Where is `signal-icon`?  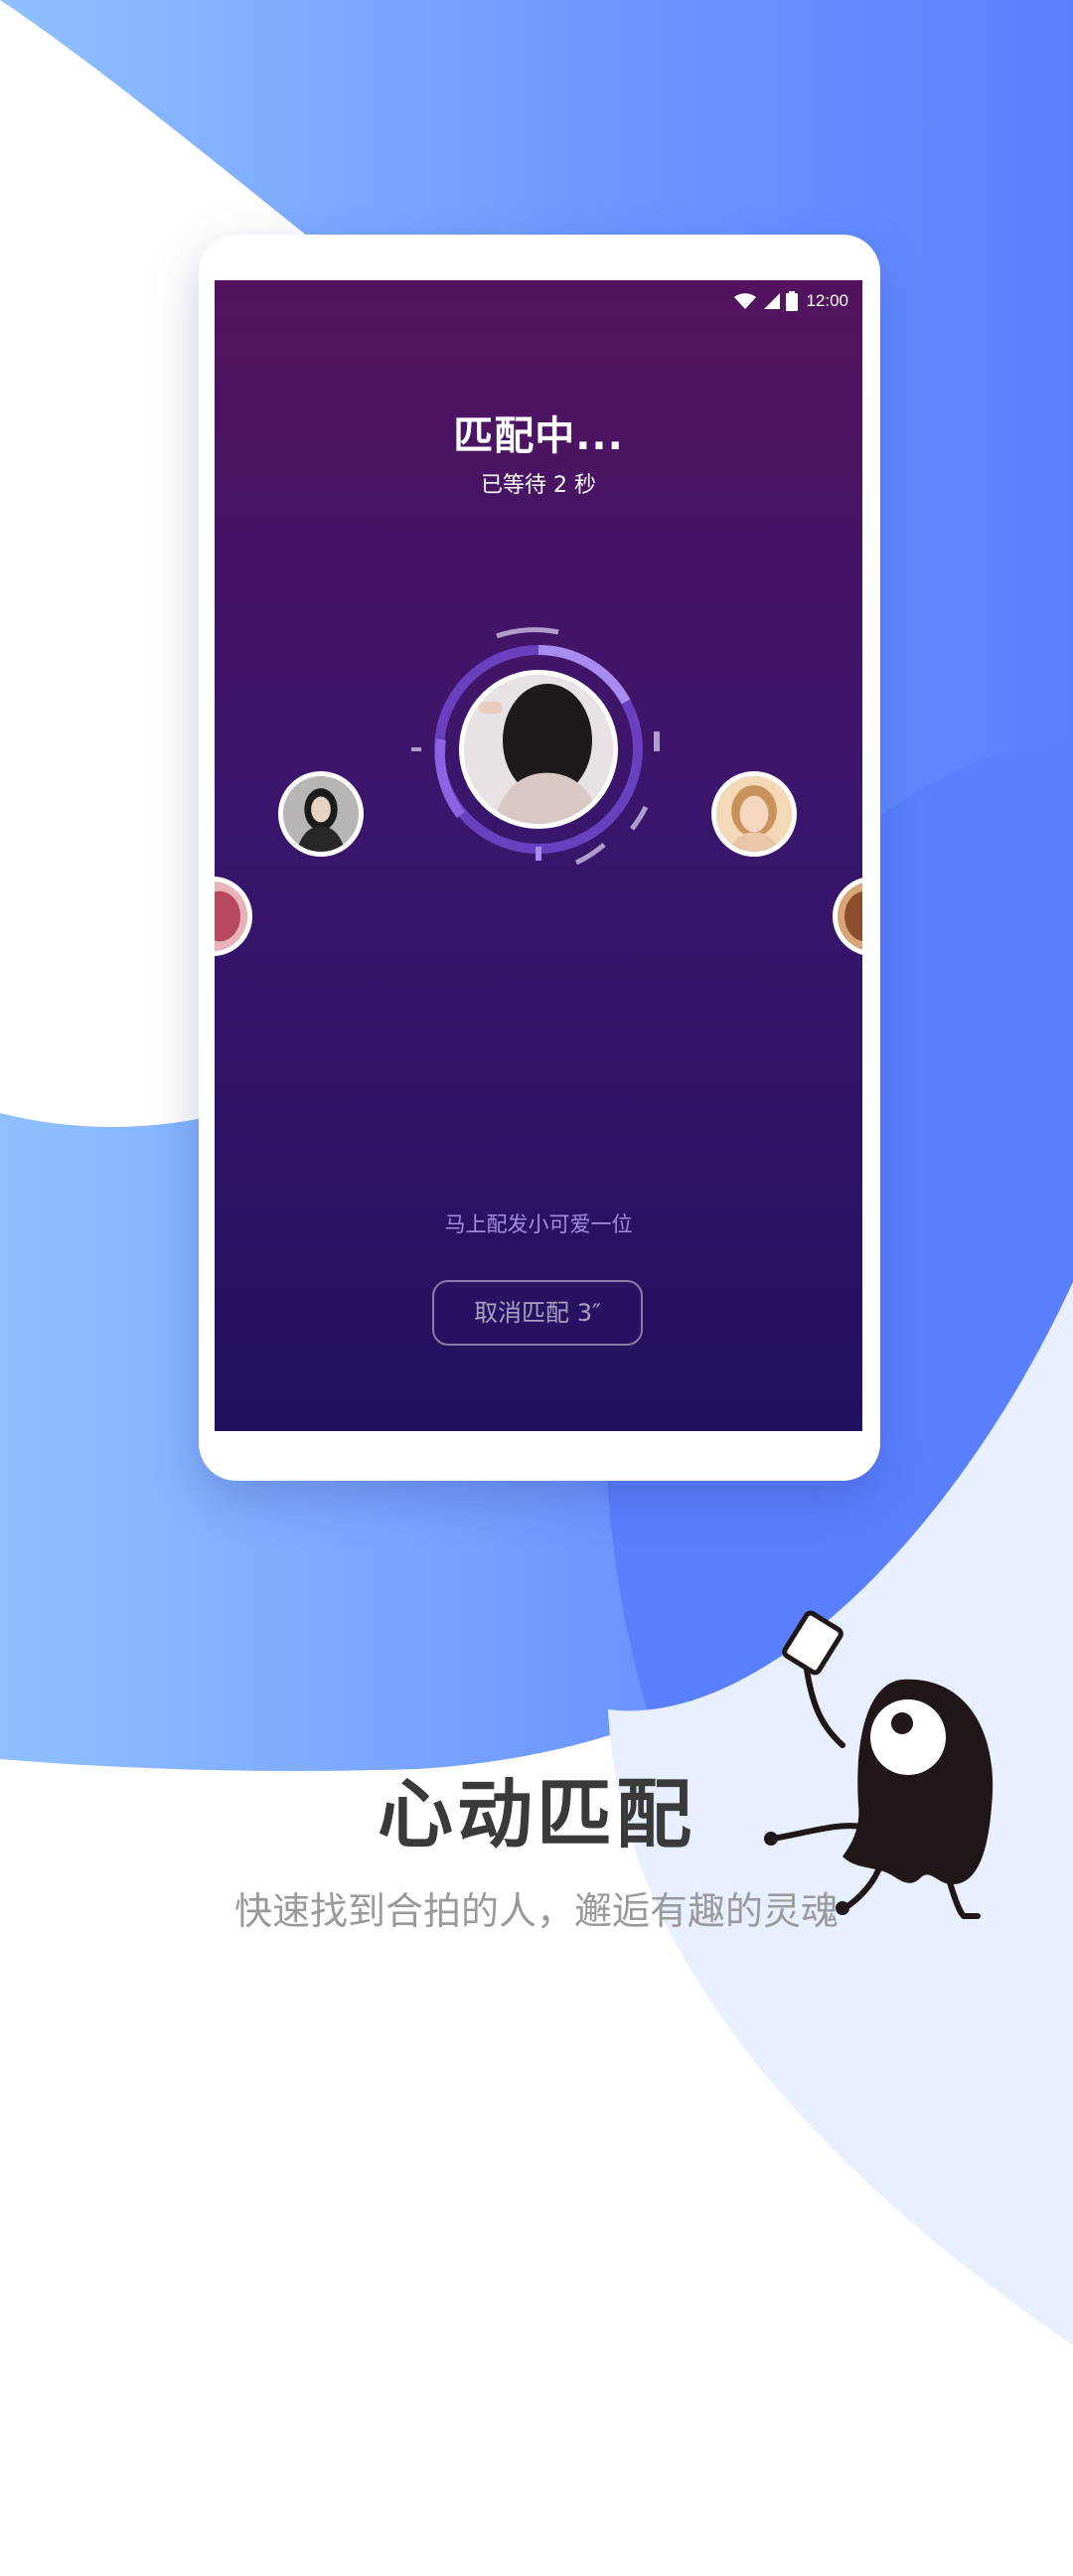
signal-icon is located at coordinates (772, 301).